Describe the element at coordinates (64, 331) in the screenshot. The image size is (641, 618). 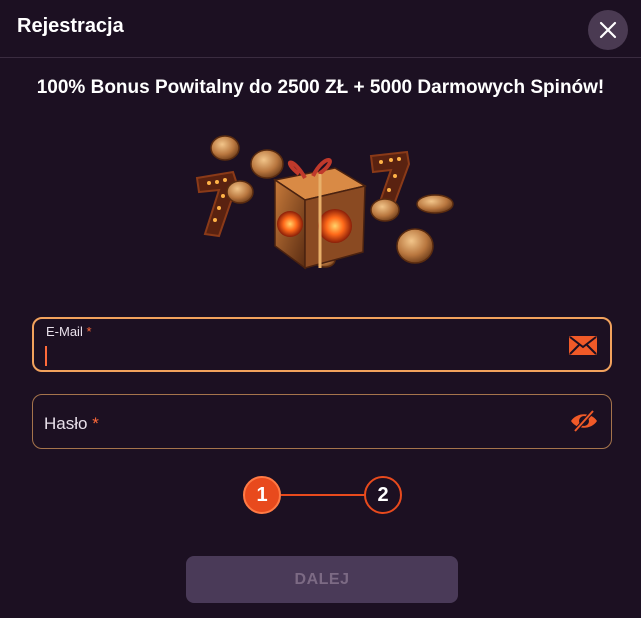
I see `email-label-text: E-Mail` at that location.